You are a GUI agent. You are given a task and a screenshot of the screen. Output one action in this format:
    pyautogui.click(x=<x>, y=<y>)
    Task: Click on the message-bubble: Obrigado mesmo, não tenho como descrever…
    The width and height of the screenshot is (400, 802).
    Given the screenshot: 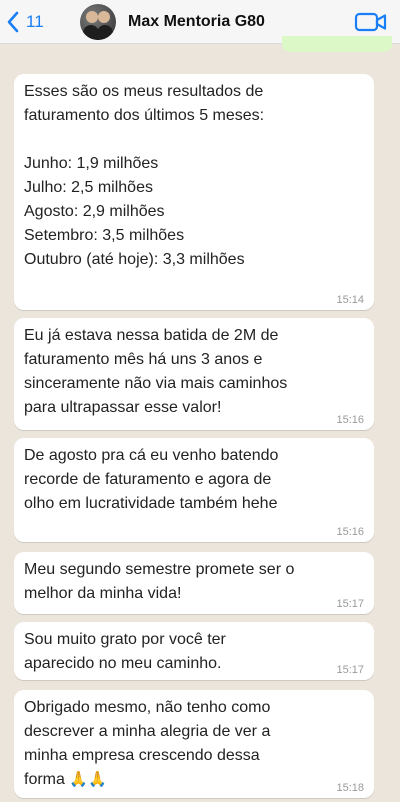 What is the action you would take?
    pyautogui.click(x=194, y=744)
    